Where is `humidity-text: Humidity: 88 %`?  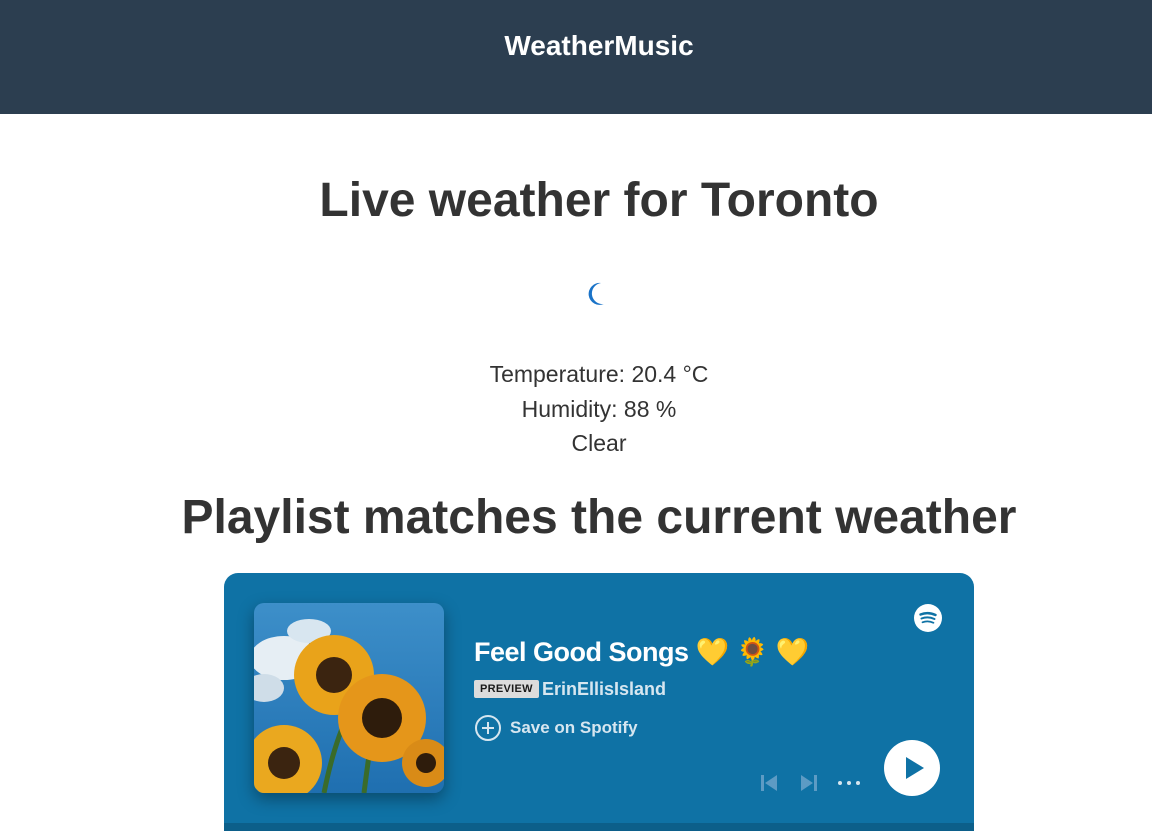 humidity-text: Humidity: 88 % is located at coordinates (599, 409).